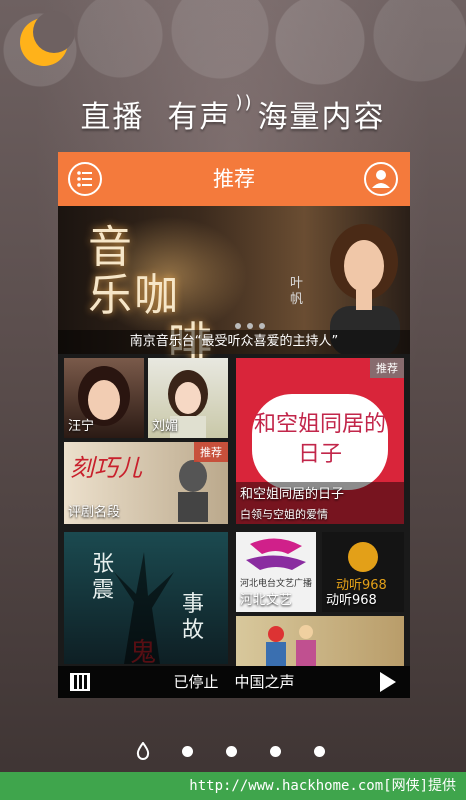  I want to click on tile-dongting968: 动听968 动听968, so click(363, 572).